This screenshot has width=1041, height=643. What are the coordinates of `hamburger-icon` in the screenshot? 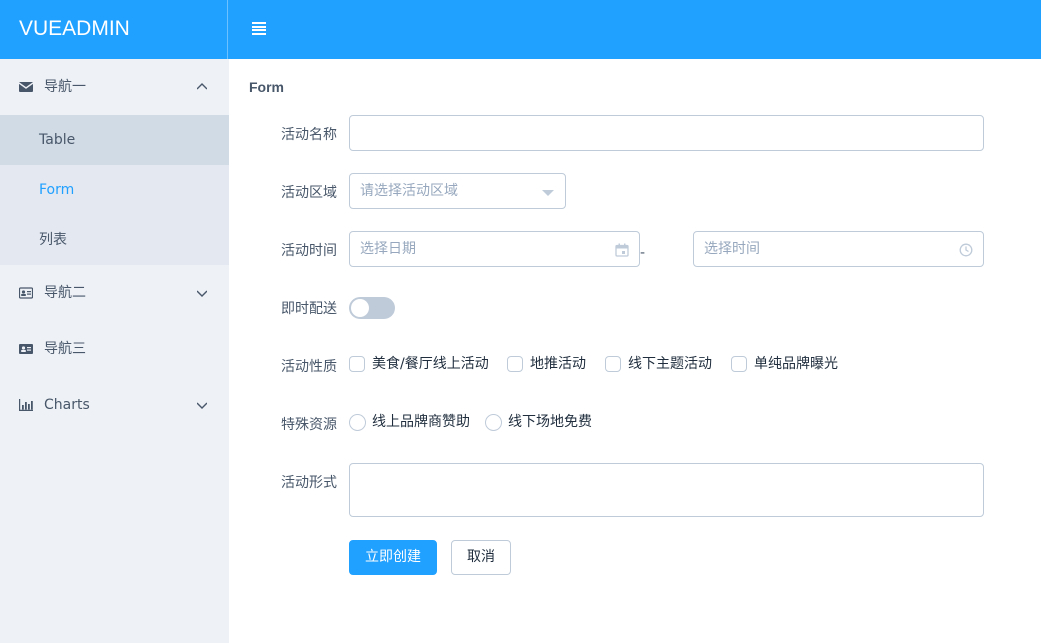 It's located at (259, 28).